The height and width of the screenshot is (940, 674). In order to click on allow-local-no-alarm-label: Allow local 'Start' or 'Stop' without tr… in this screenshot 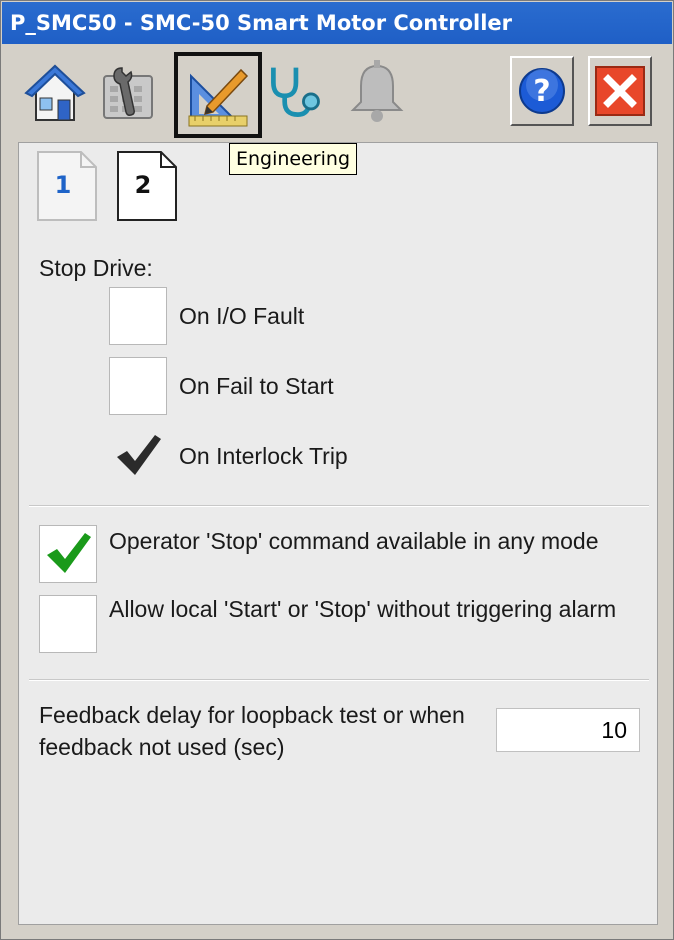, I will do `click(363, 609)`.